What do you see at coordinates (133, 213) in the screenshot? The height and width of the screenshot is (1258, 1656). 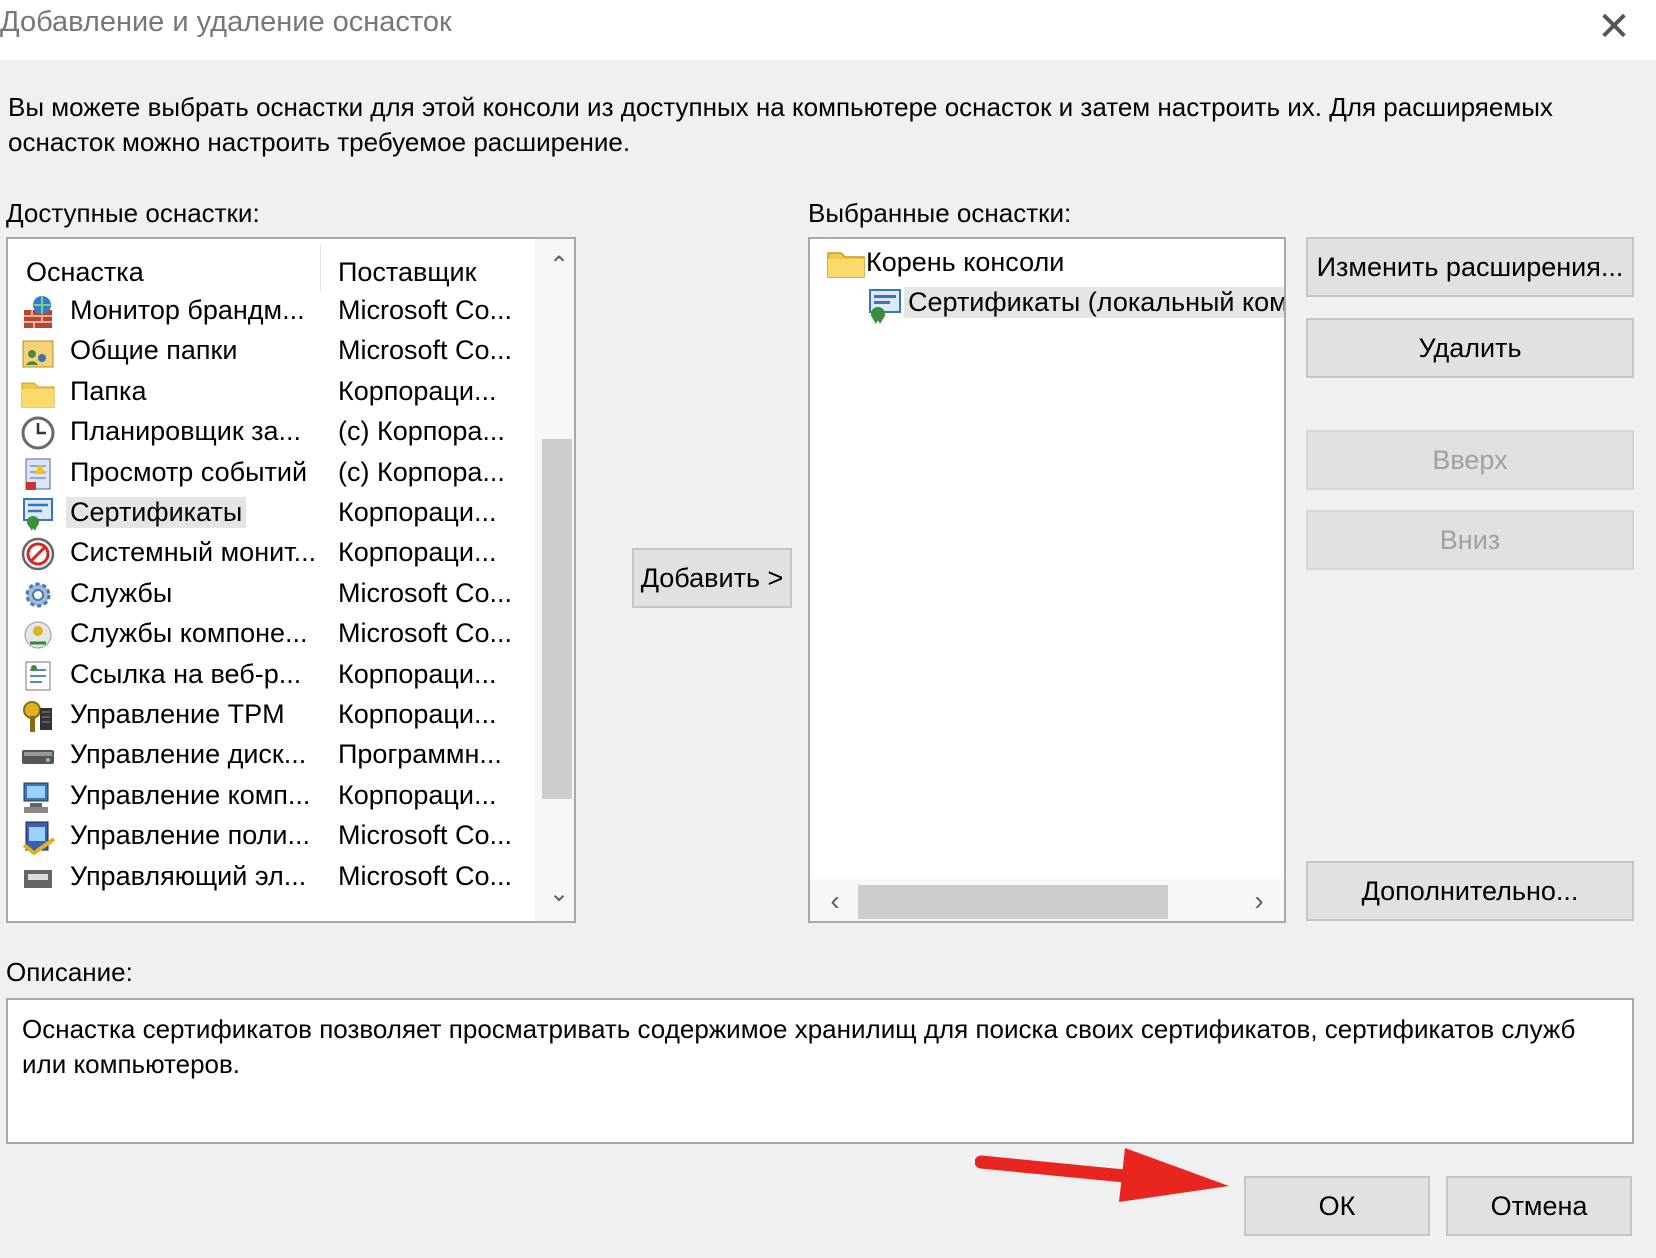 I see `available-label: Доступные оснастки:` at bounding box center [133, 213].